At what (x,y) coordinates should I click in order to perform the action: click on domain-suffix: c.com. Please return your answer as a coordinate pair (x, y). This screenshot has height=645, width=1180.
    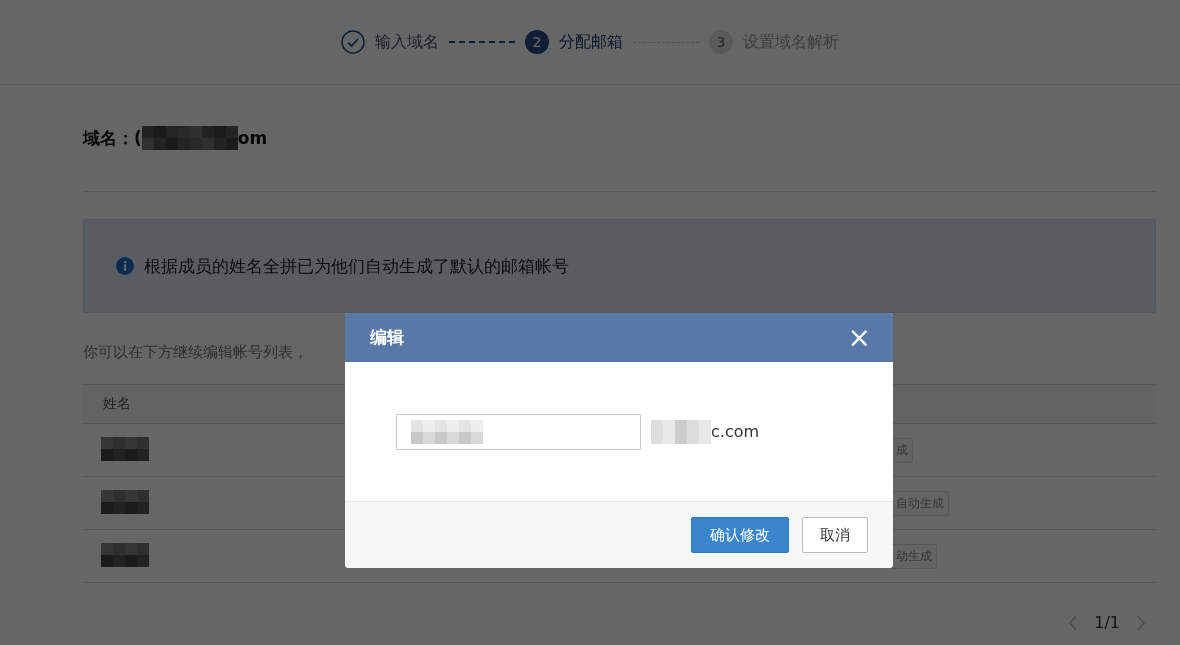
    Looking at the image, I should click on (735, 431).